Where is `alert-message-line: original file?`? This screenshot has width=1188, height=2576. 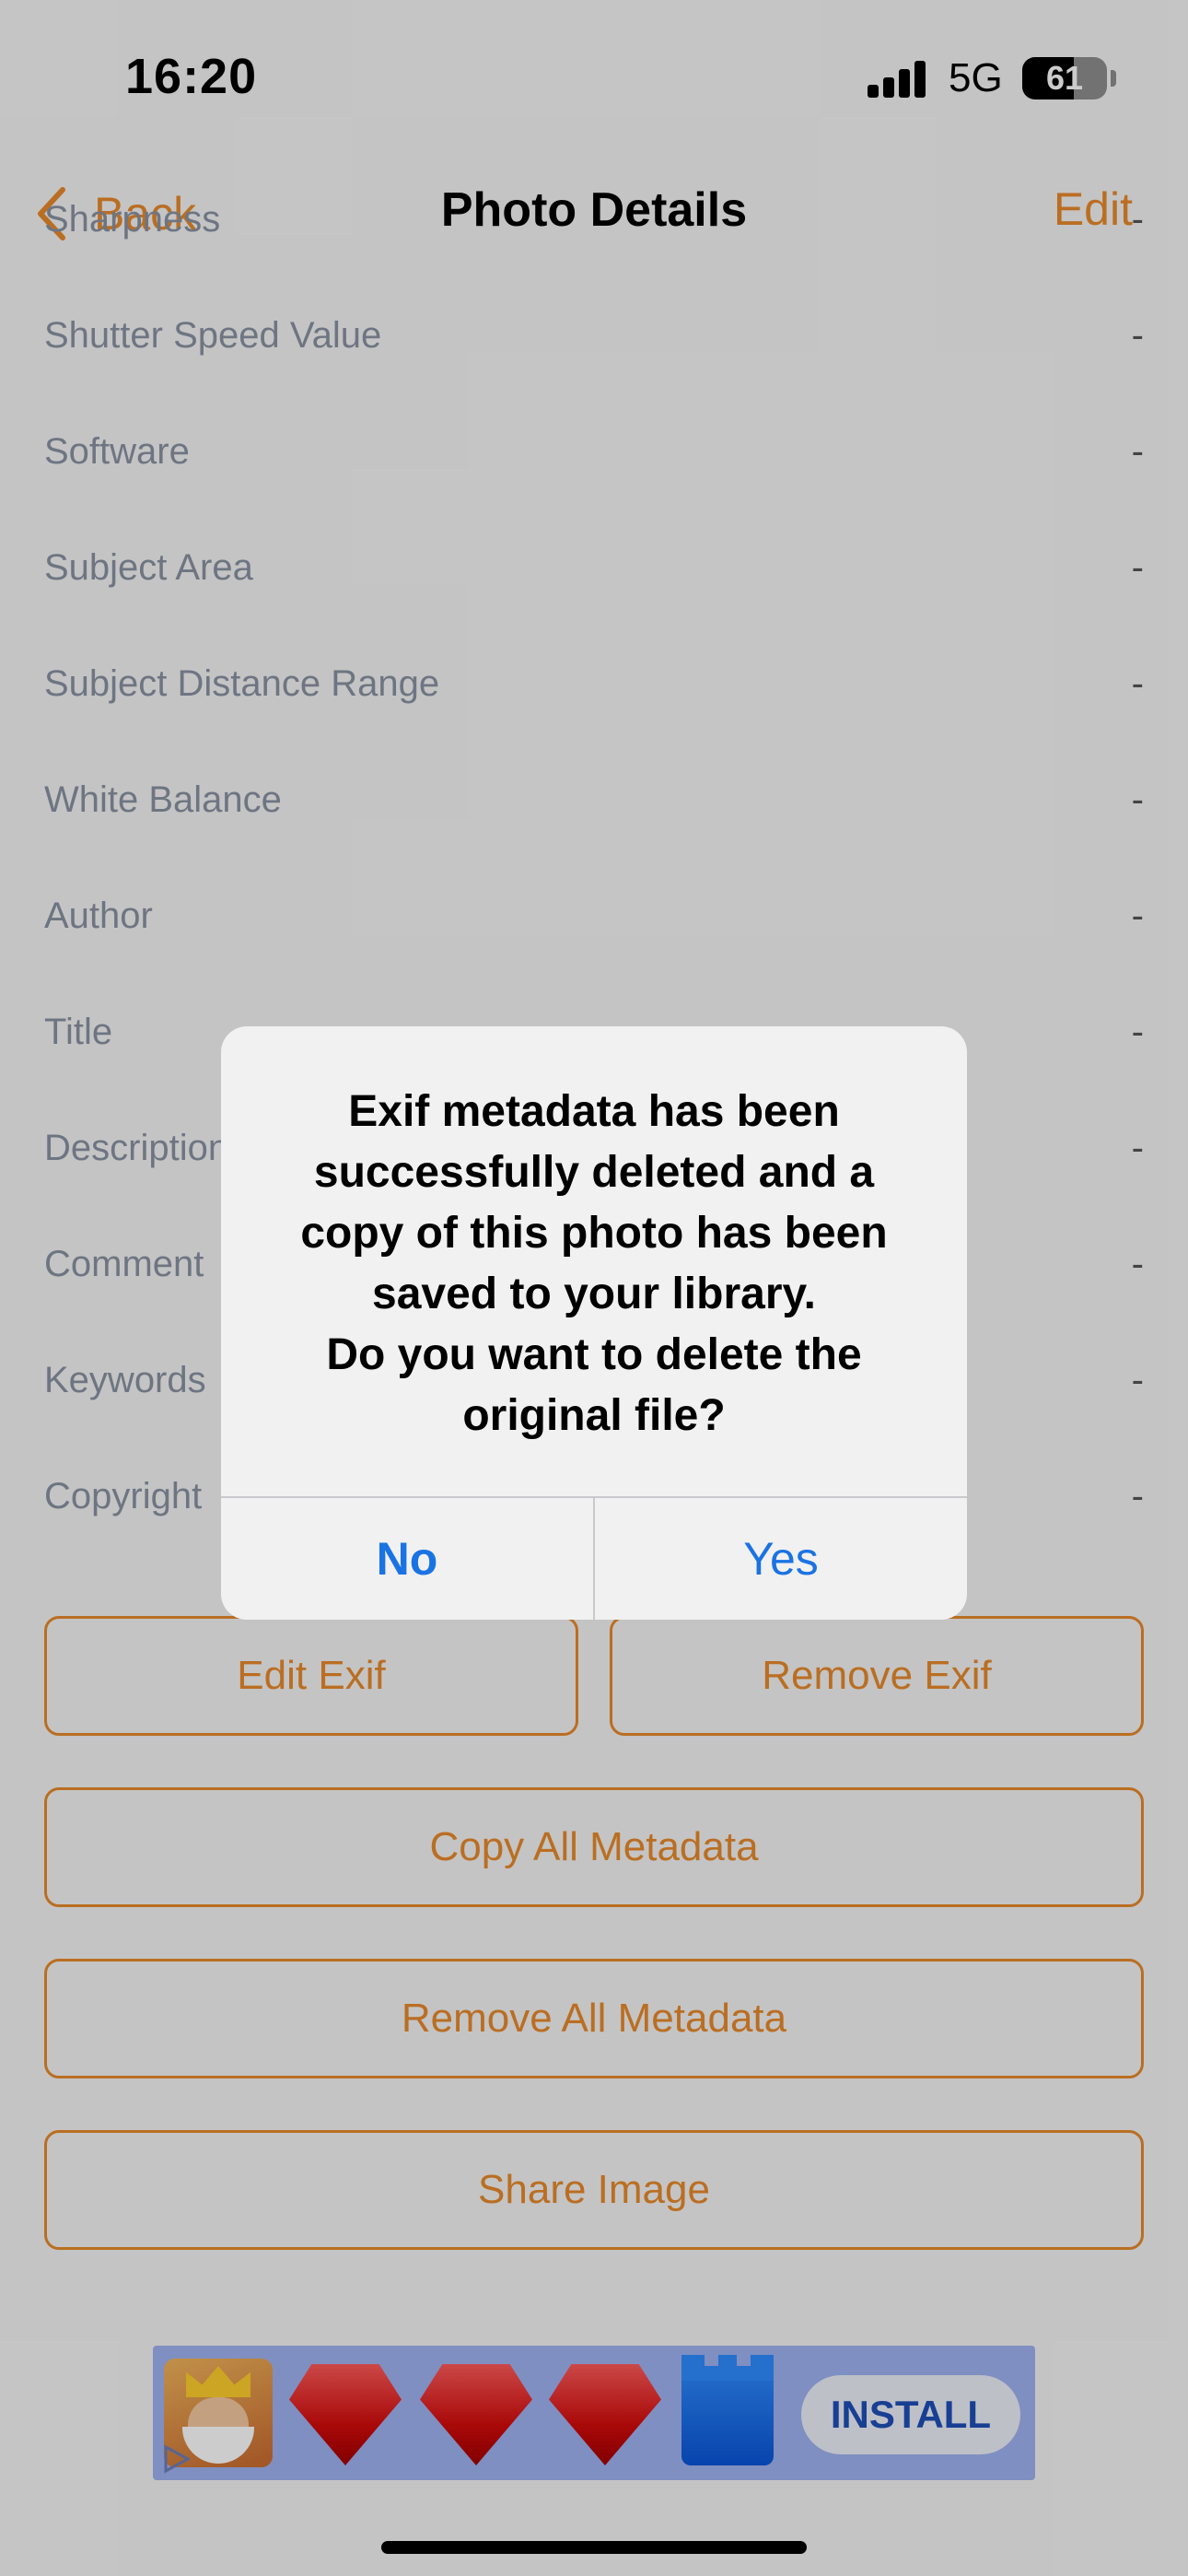
alert-message-line: original file? is located at coordinates (594, 1415).